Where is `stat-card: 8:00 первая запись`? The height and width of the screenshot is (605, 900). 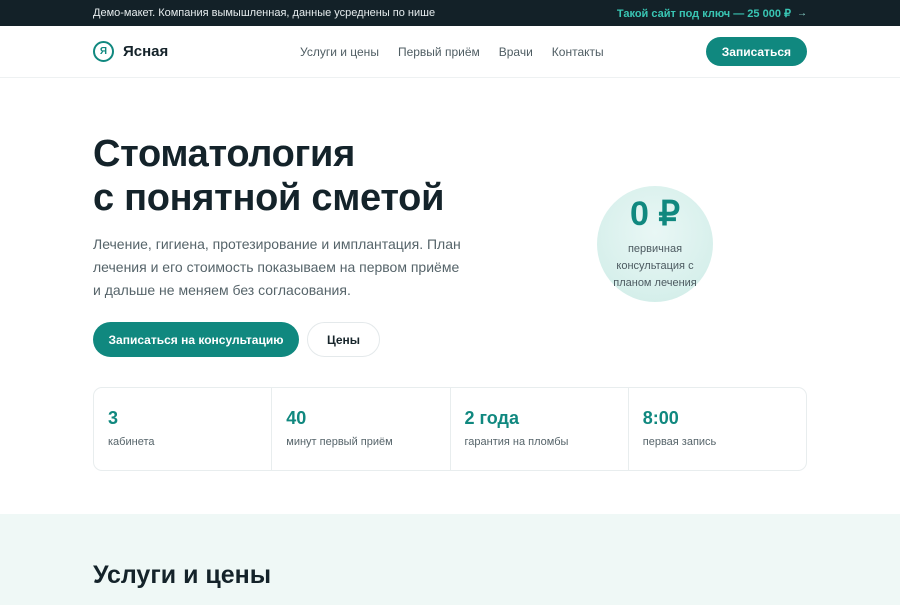 stat-card: 8:00 первая запись is located at coordinates (717, 429).